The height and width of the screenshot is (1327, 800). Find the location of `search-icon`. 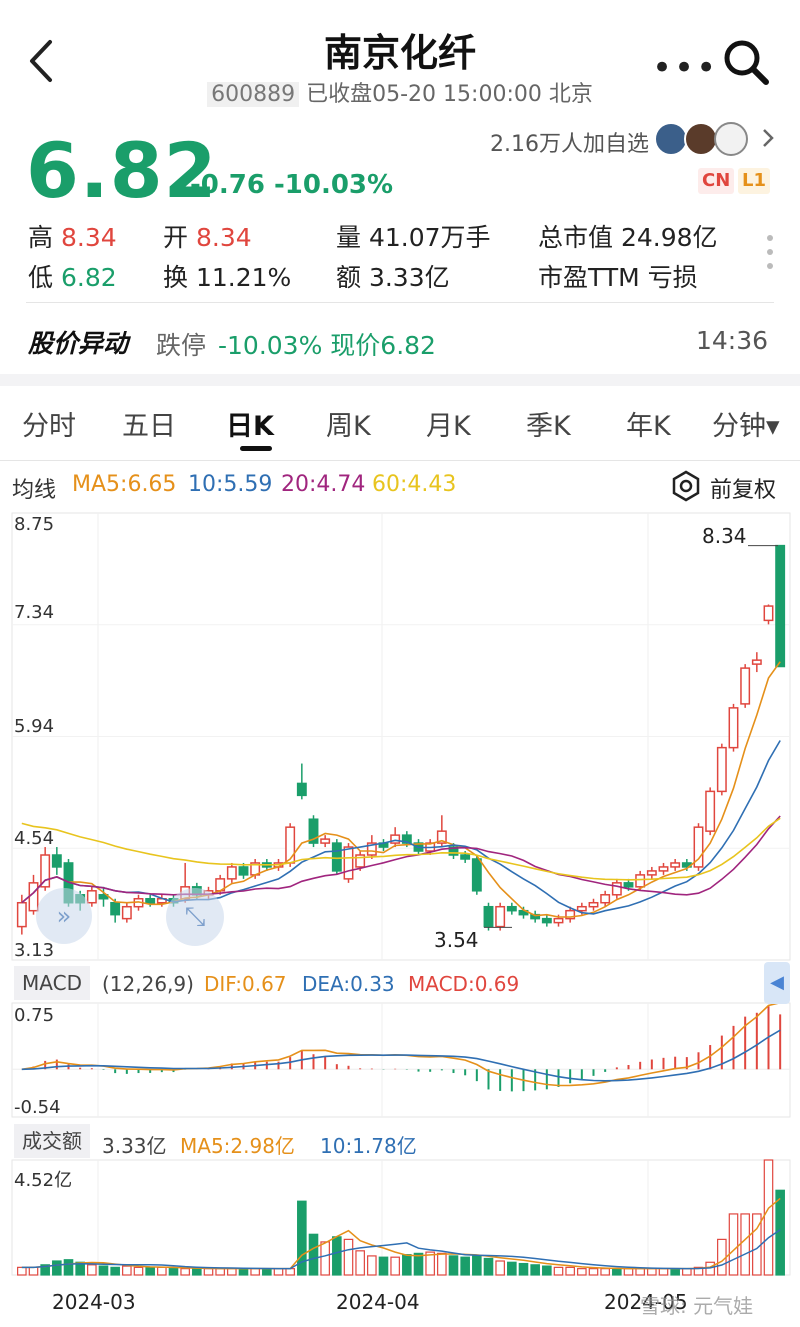

search-icon is located at coordinates (746, 62).